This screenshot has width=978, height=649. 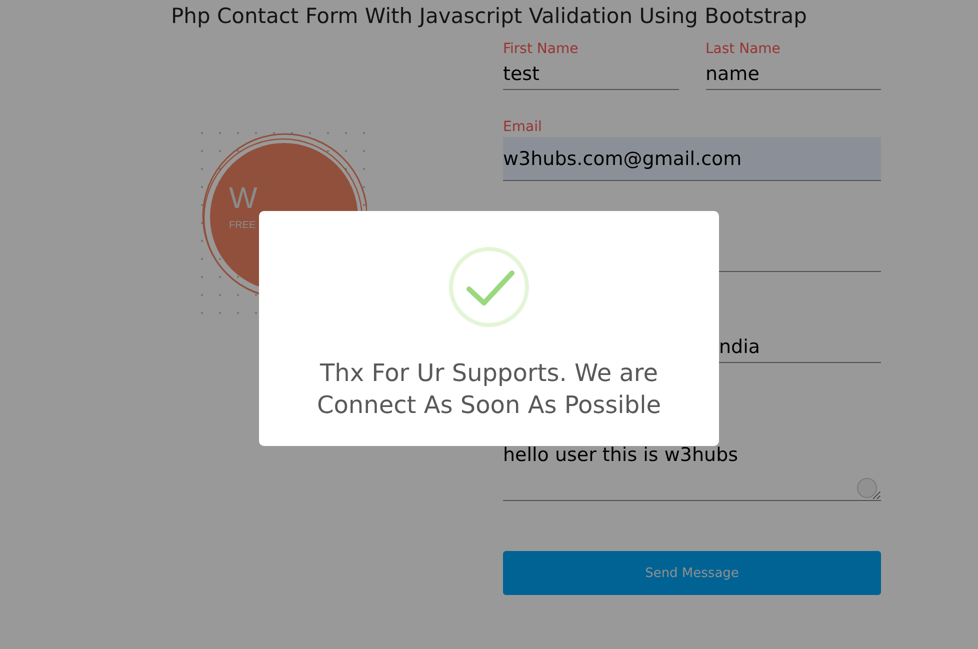 I want to click on logo-tagline: FREE, so click(x=242, y=225).